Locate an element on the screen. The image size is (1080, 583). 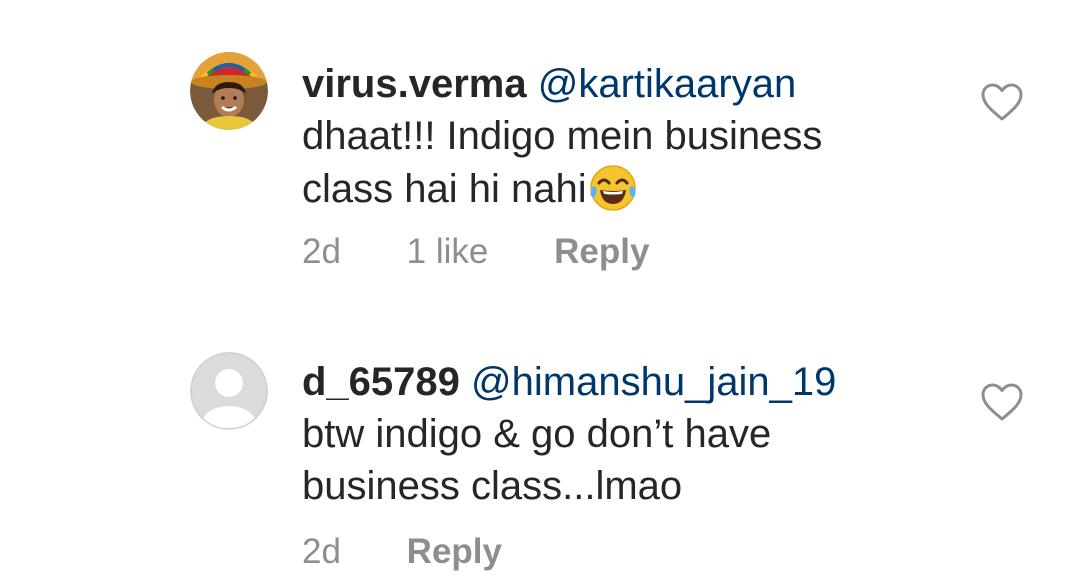
comment-meta: 2d 1 like Reply is located at coordinates (475, 252).